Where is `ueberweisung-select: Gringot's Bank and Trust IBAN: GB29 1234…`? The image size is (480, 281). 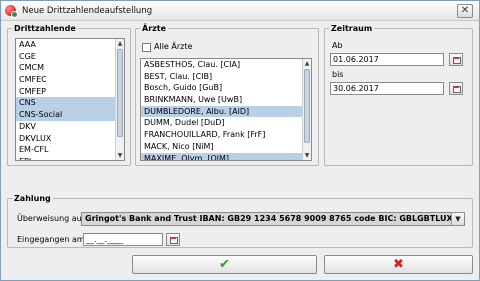 ueberweisung-select: Gringot's Bank and Trust IBAN: GB29 1234… is located at coordinates (273, 219).